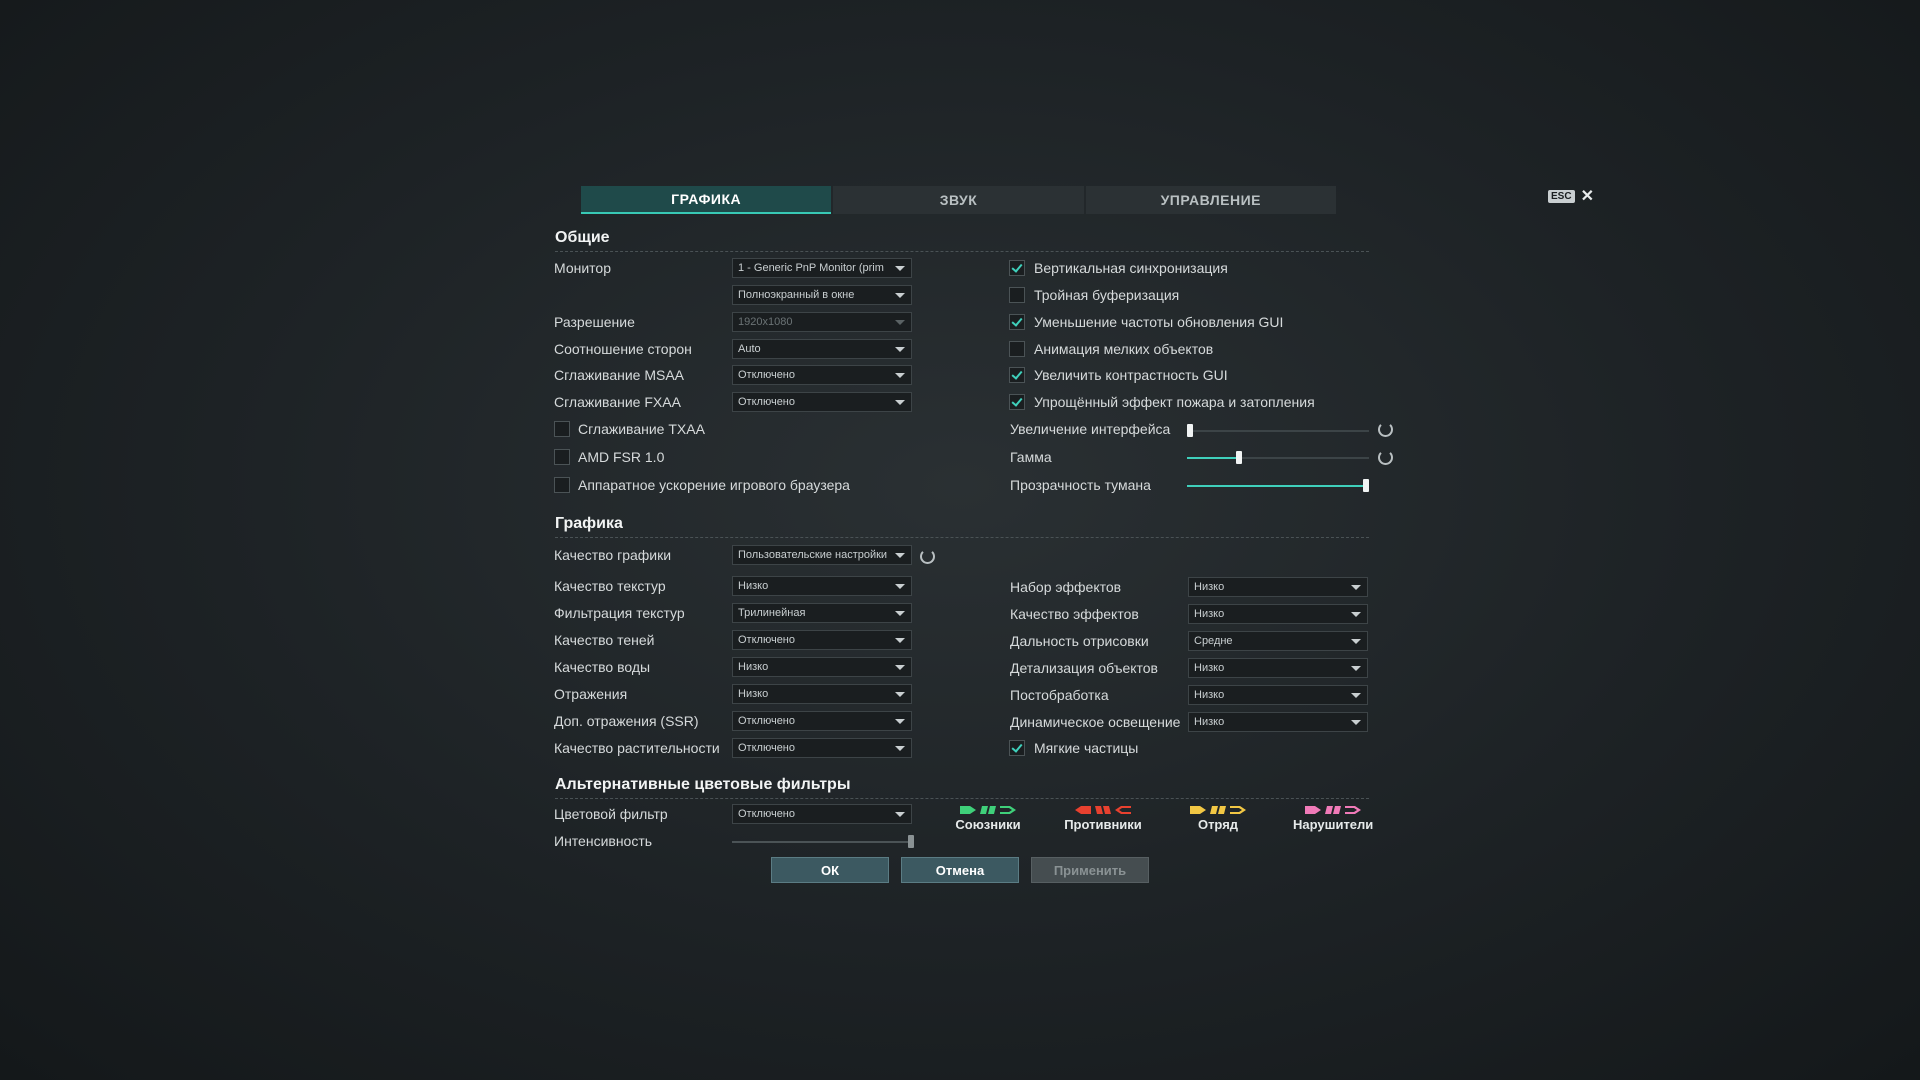 The height and width of the screenshot is (1080, 1920). Describe the element at coordinates (958, 200) in the screenshot. I see `tab-sound: ЗВУК` at that location.